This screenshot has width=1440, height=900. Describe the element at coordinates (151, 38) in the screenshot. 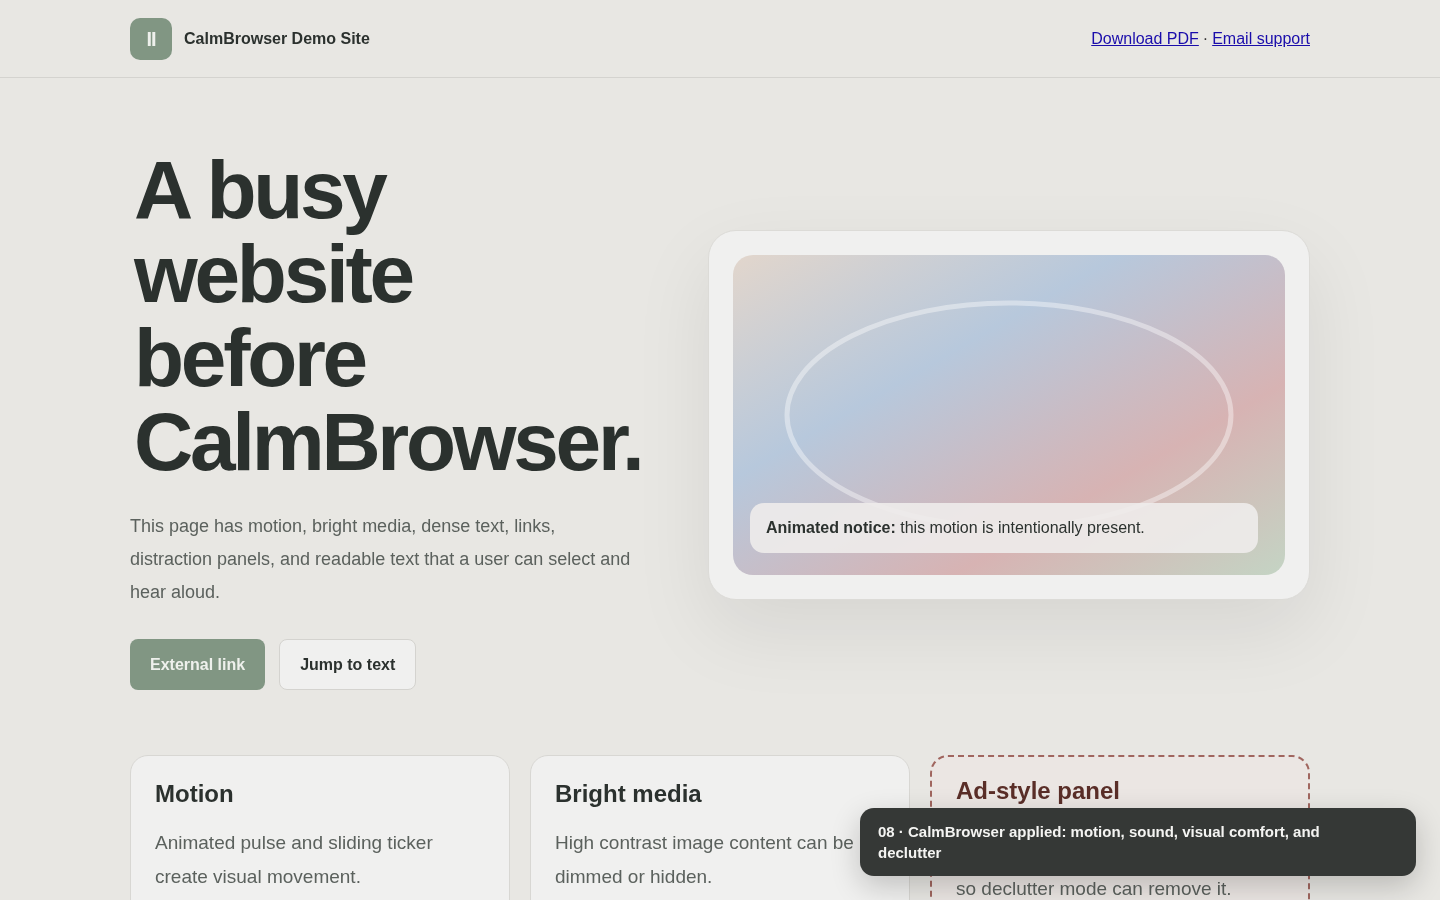

I see `pause-logo-icon: II` at that location.